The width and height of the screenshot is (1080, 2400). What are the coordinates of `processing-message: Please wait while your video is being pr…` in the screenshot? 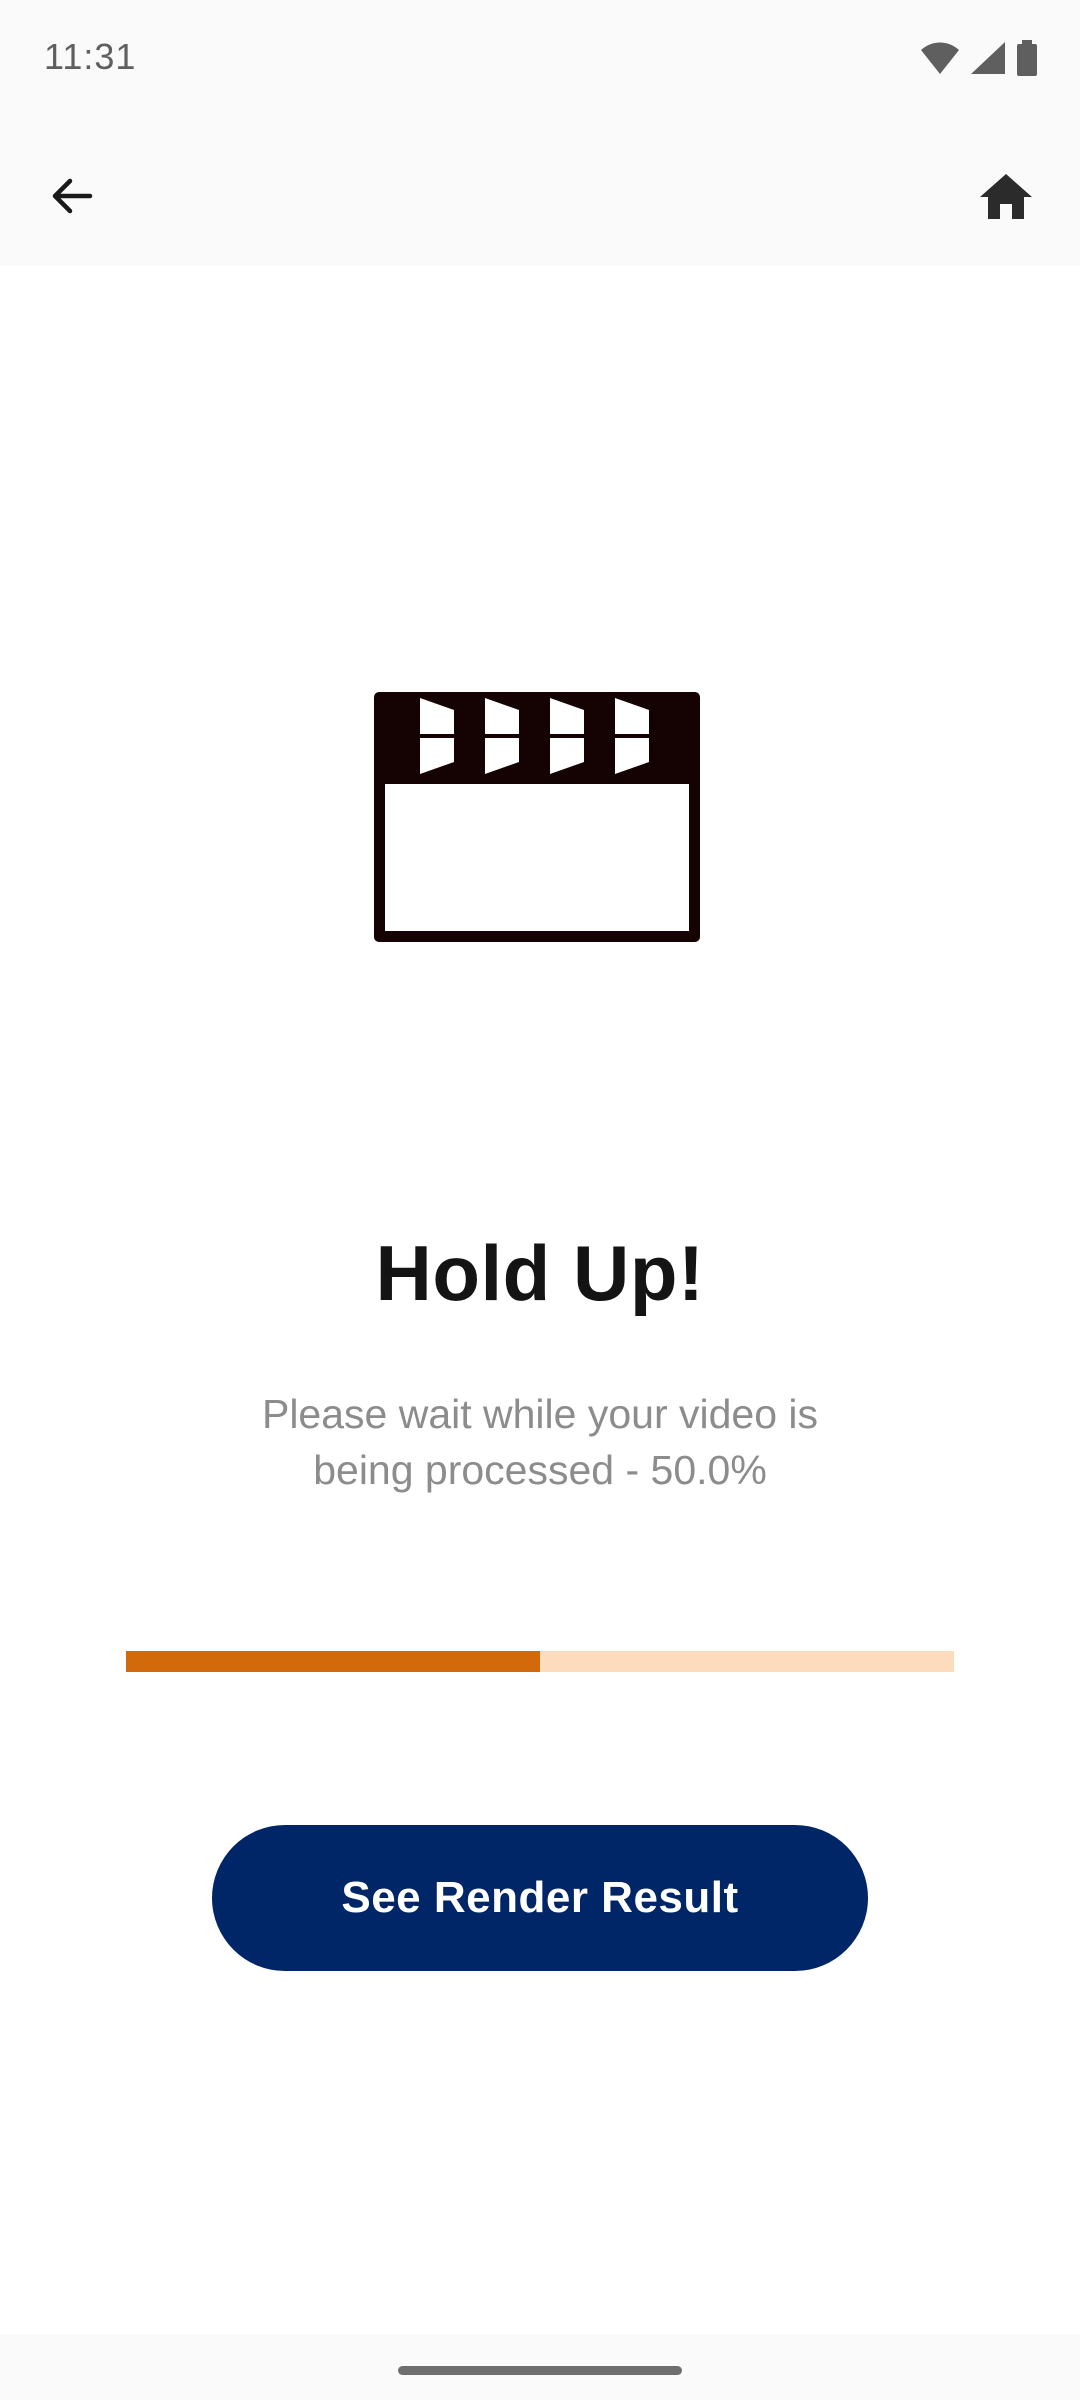 It's located at (540, 1442).